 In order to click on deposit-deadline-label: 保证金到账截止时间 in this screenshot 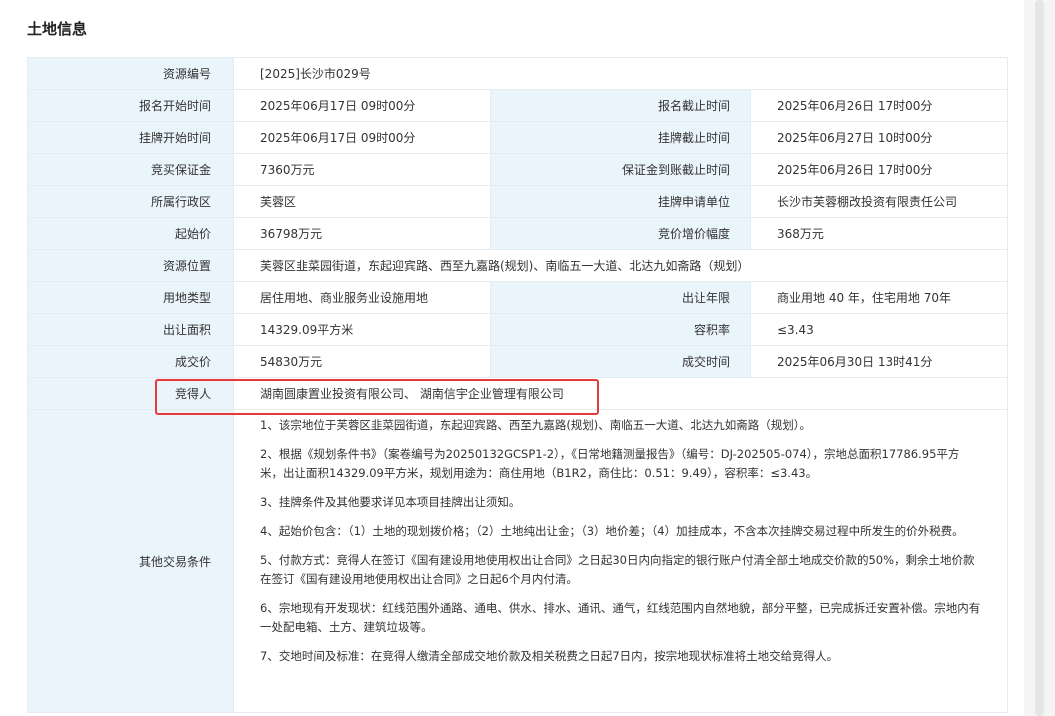, I will do `click(620, 169)`.